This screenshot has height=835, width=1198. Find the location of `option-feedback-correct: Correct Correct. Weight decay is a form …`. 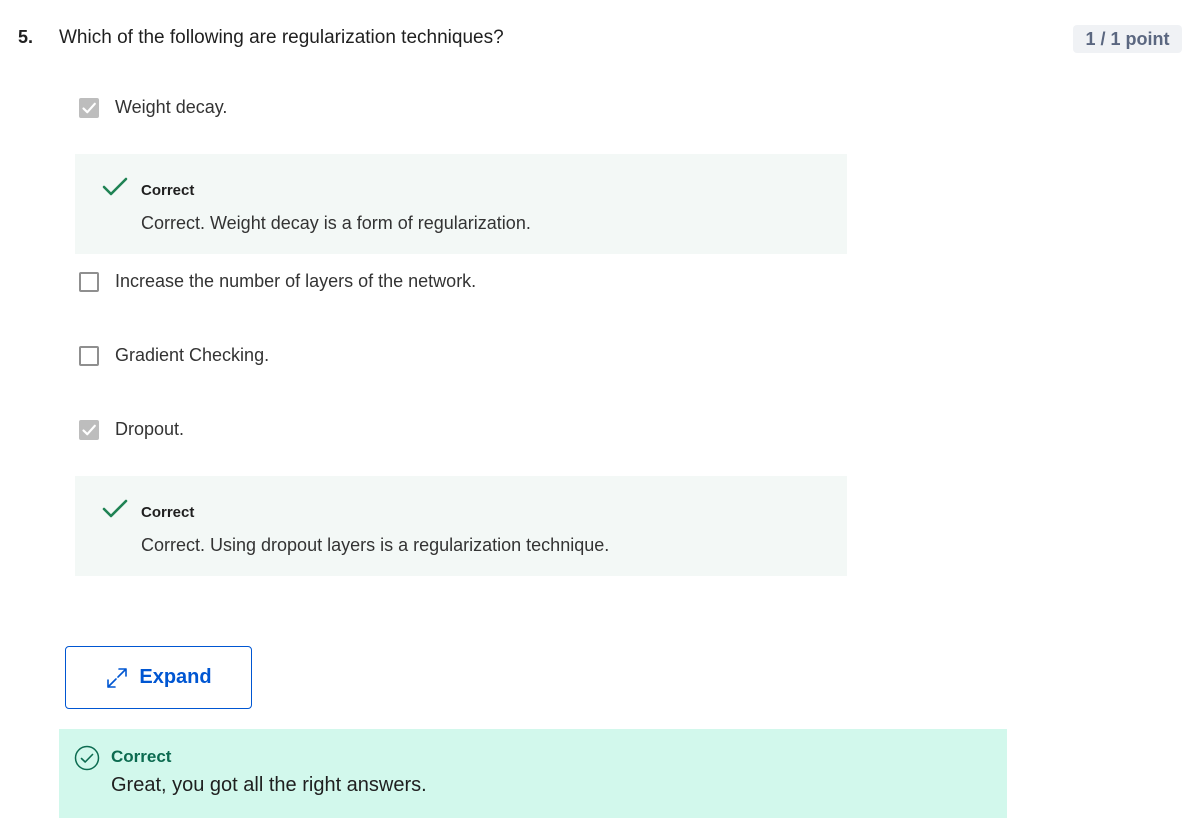

option-feedback-correct: Correct Correct. Weight decay is a form … is located at coordinates (461, 204).